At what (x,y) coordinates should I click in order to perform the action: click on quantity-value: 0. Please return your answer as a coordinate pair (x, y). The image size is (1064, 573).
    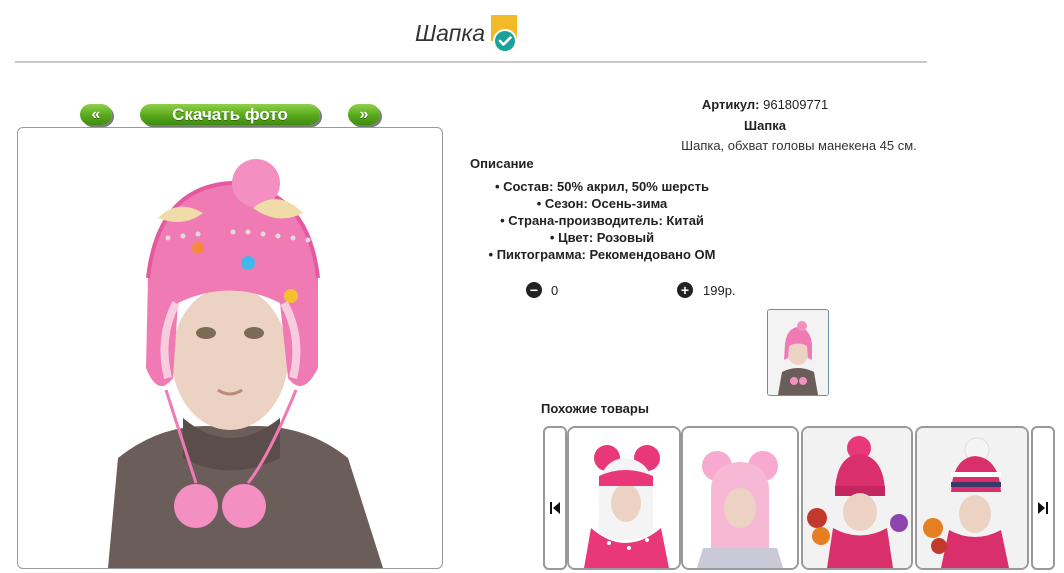
    Looking at the image, I should click on (555, 290).